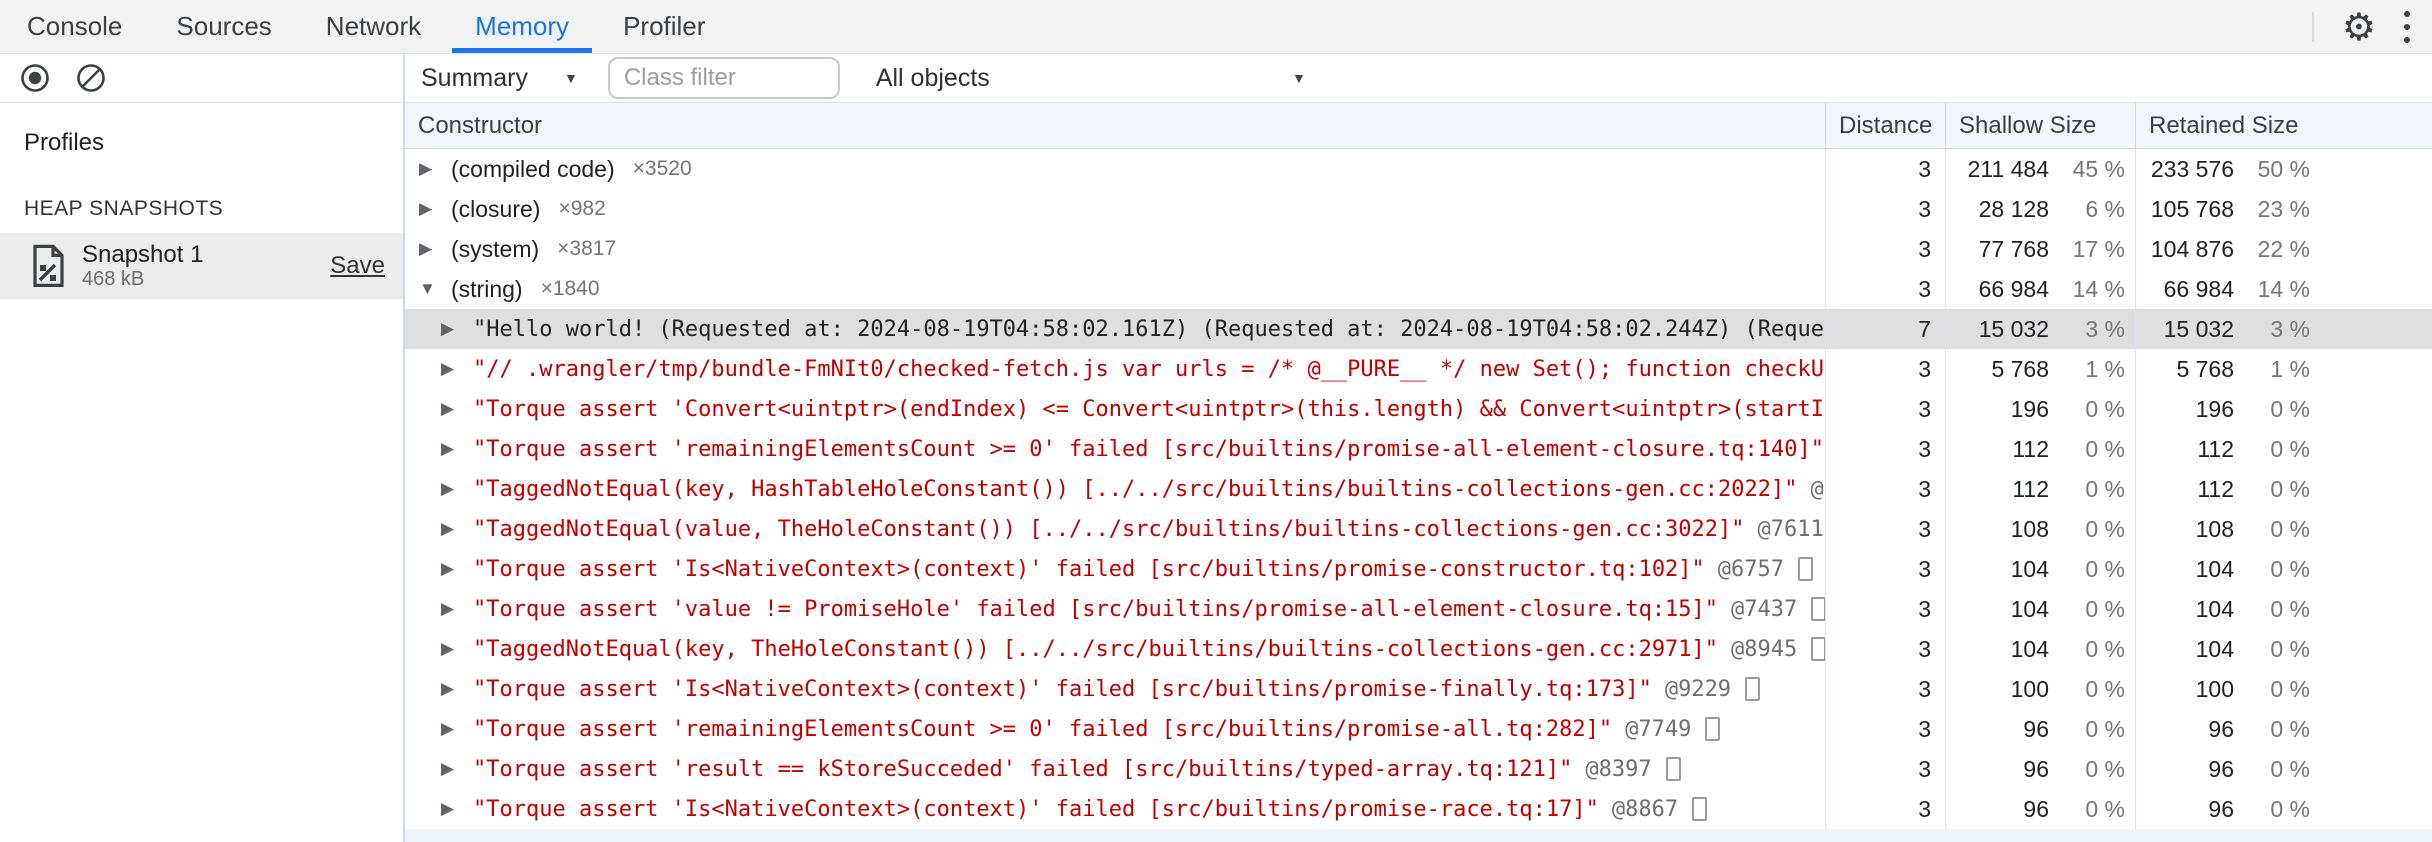 The image size is (2432, 842). Describe the element at coordinates (1418, 249) in the screenshot. I see `heap-row-group: ▶ (system) ×3817 3 77 768 17 % 104 876 22 %` at that location.